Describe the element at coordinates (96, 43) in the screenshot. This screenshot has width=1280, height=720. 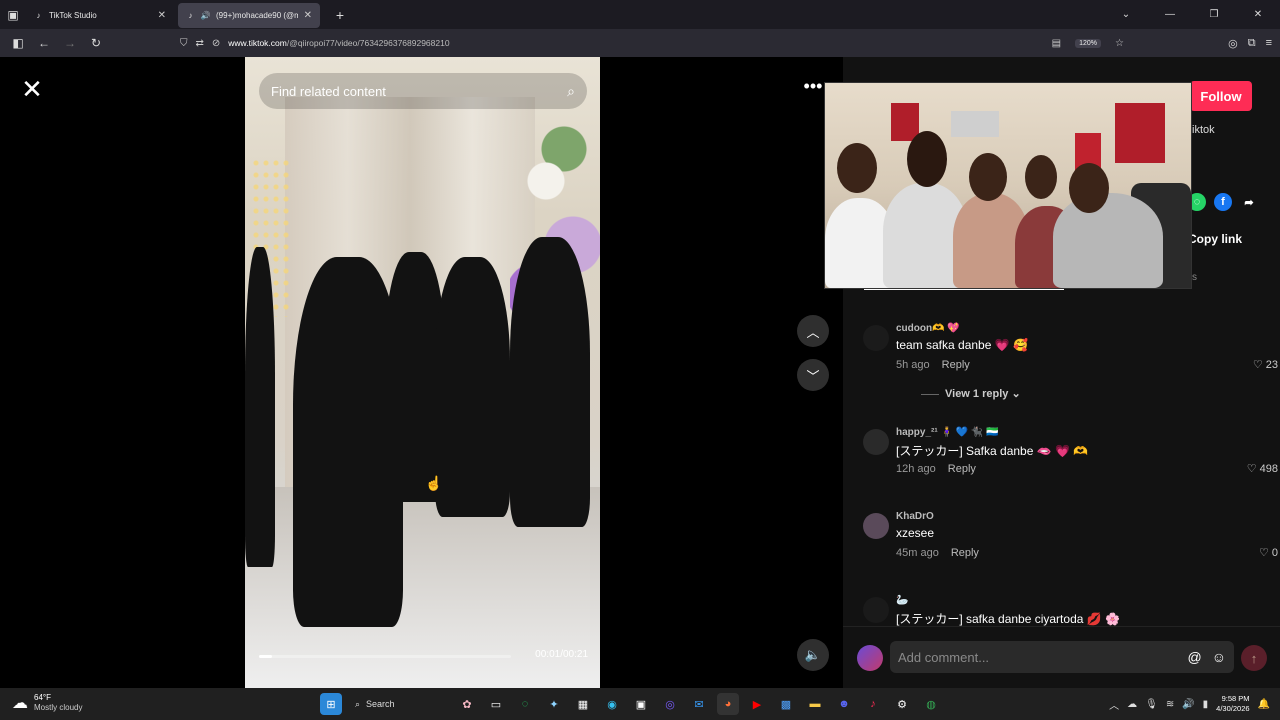
I see `reload-icon: ↻` at that location.